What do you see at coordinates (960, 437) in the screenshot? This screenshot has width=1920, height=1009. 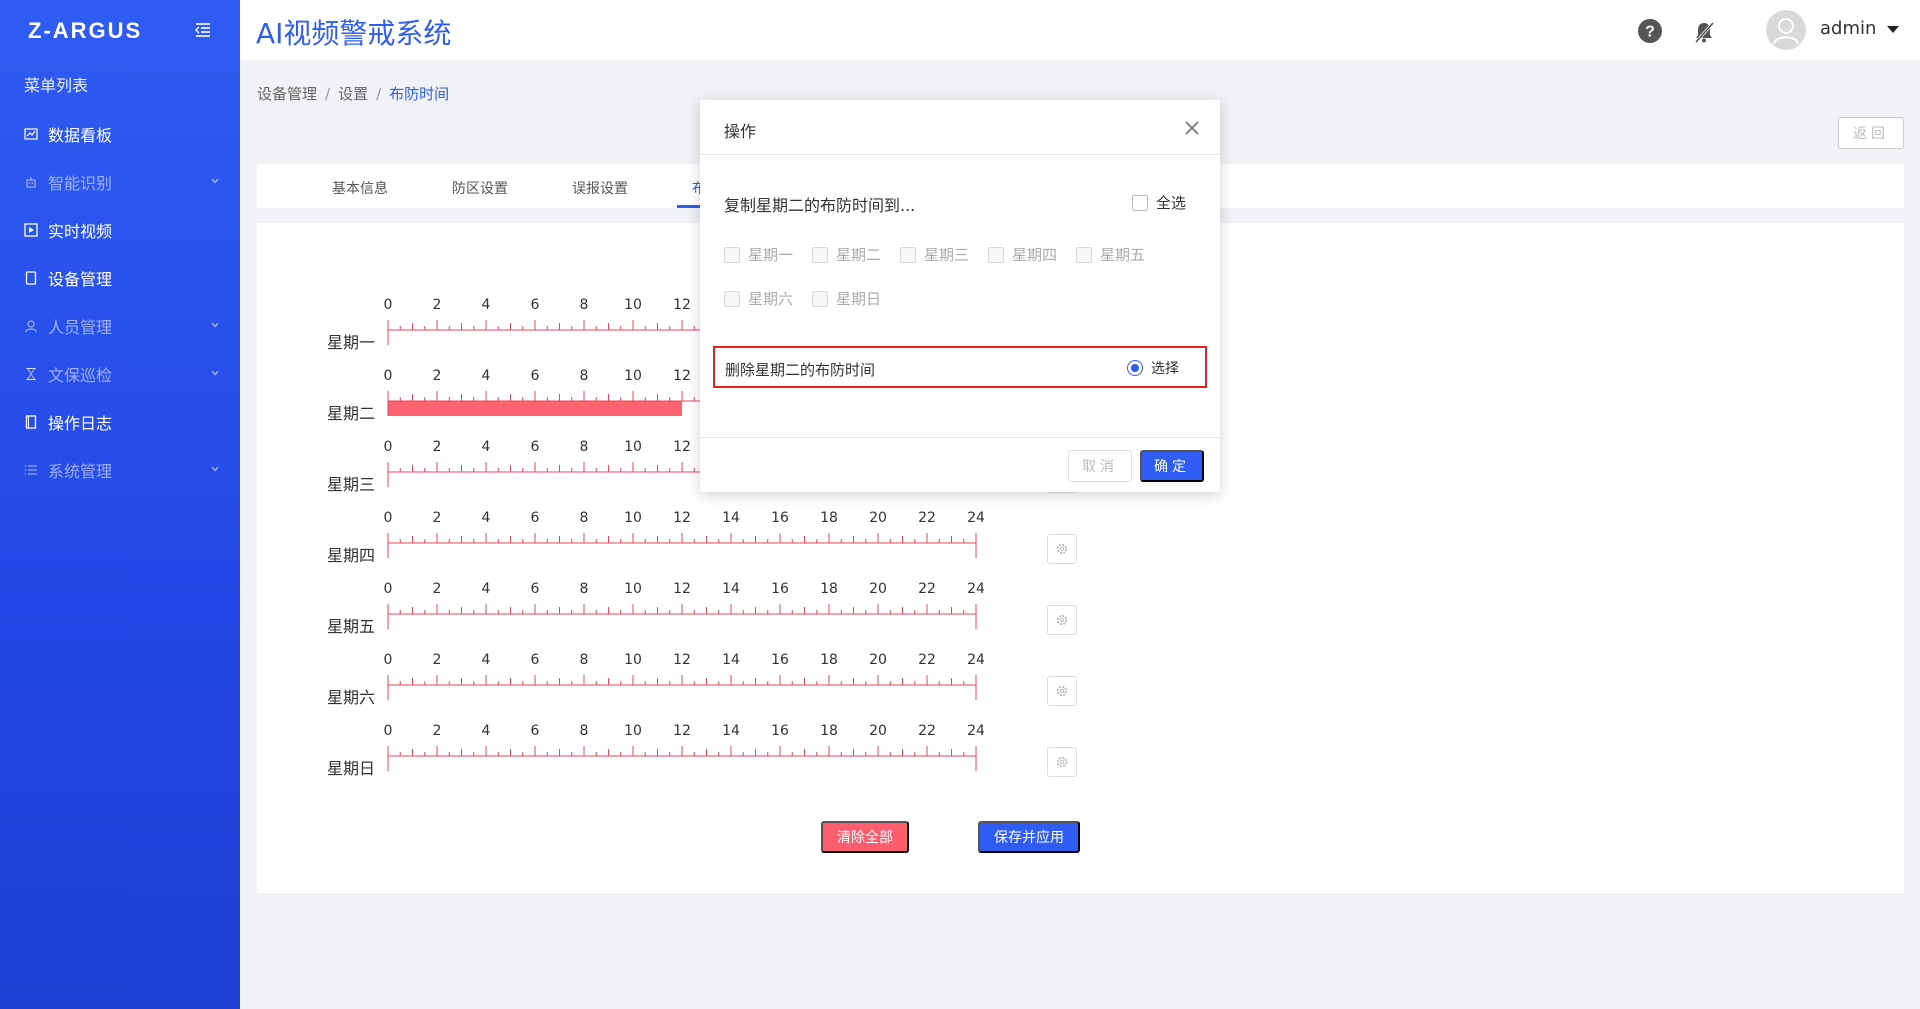 I see `dialog-footer-divider` at bounding box center [960, 437].